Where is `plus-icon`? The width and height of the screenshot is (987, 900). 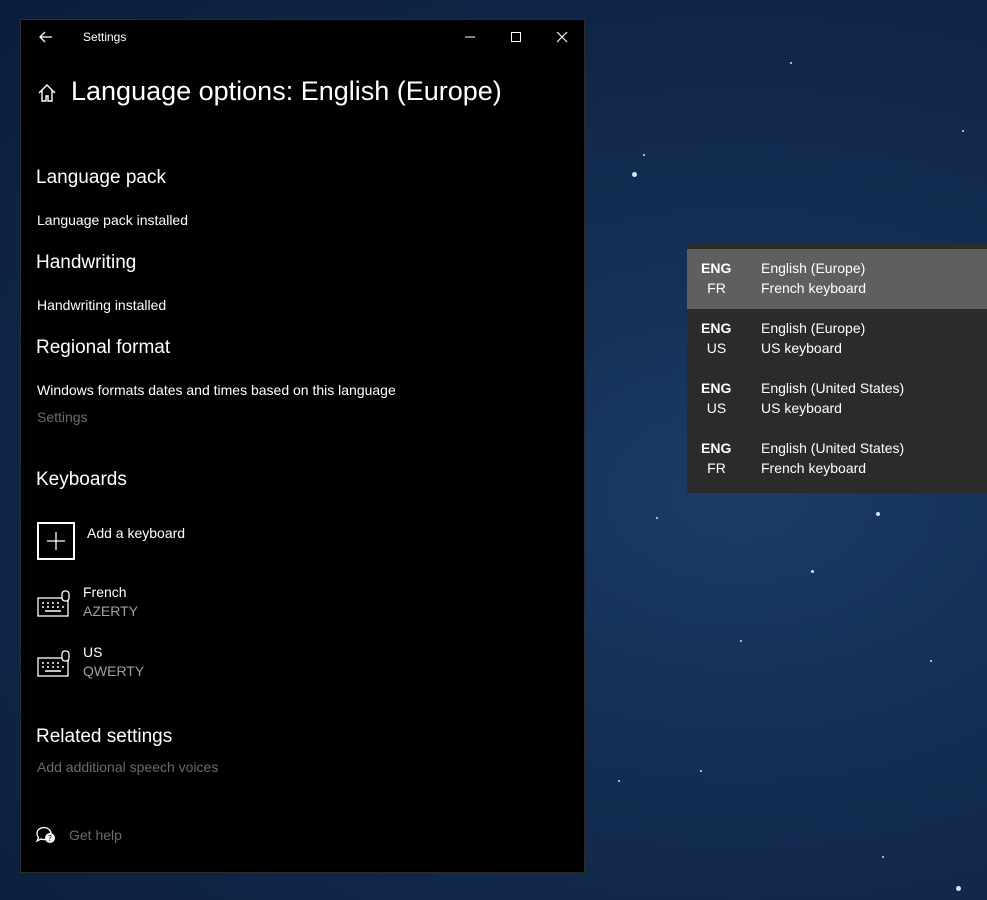
plus-icon is located at coordinates (56, 541).